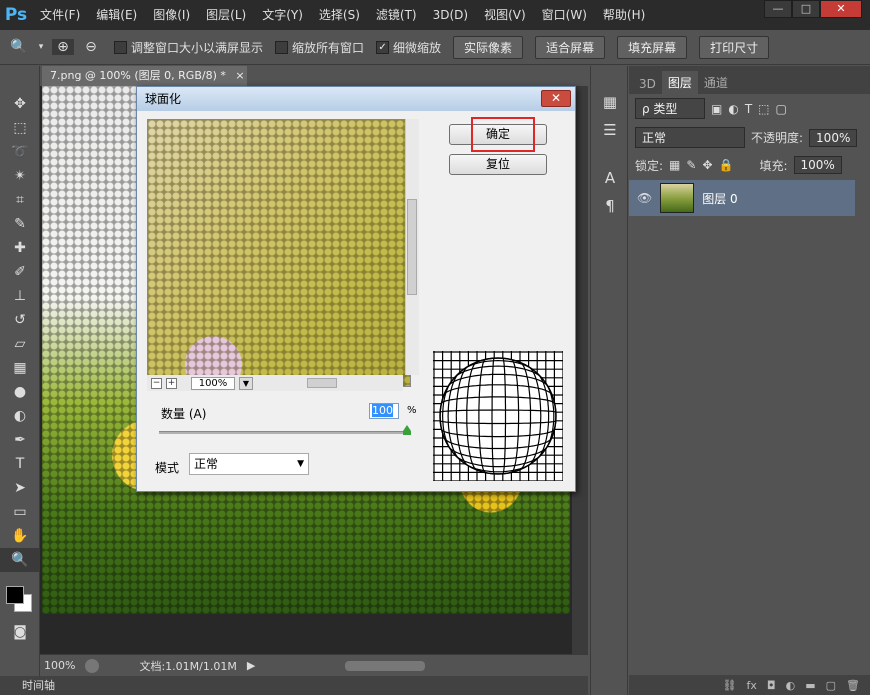 This screenshot has height=695, width=870. Describe the element at coordinates (644, 198) in the screenshot. I see `eye-icon: 👁` at that location.